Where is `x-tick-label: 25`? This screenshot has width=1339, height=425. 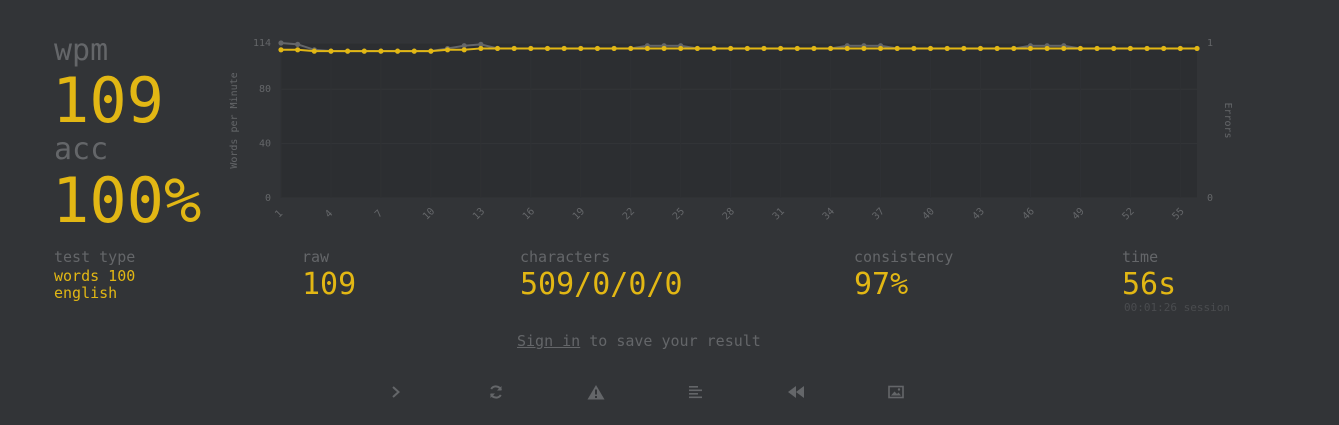
x-tick-label: 25 is located at coordinates (679, 214).